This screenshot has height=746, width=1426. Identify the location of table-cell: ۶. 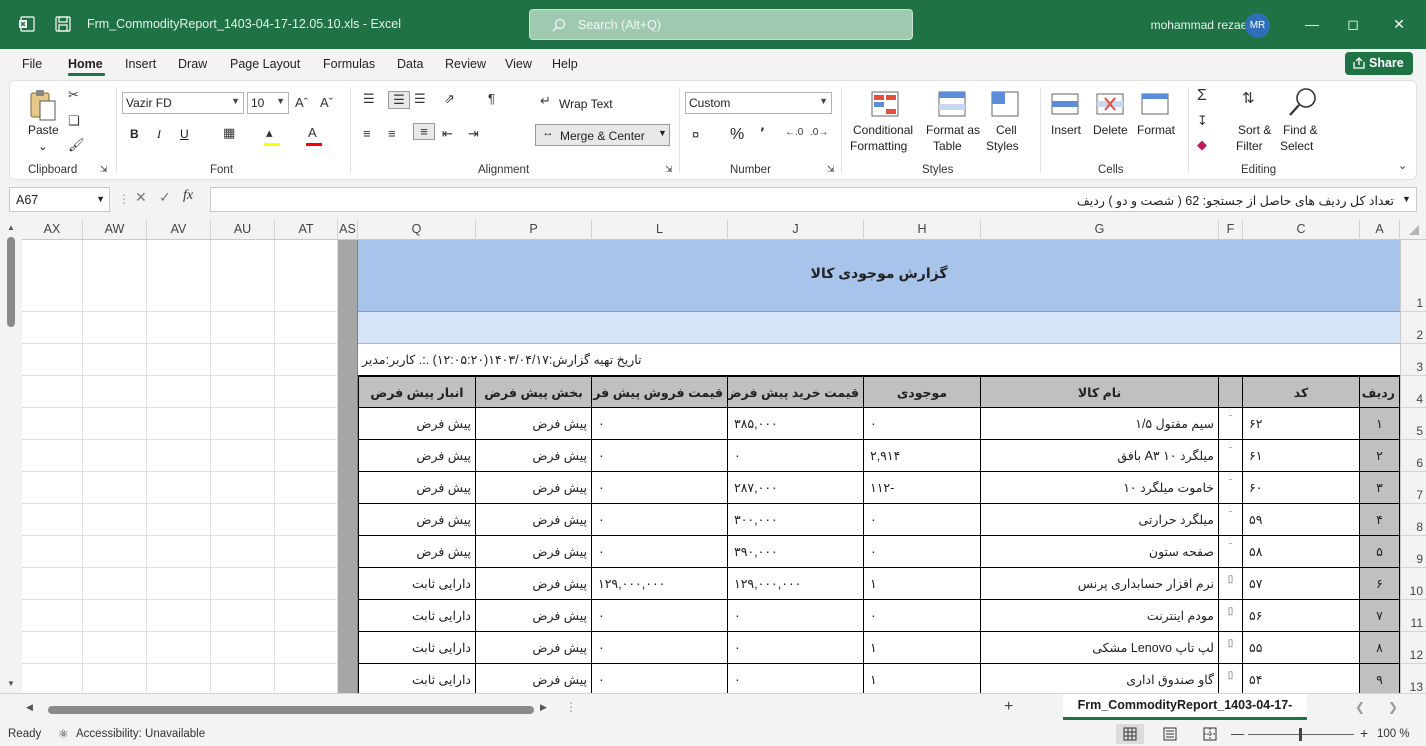
(1380, 584).